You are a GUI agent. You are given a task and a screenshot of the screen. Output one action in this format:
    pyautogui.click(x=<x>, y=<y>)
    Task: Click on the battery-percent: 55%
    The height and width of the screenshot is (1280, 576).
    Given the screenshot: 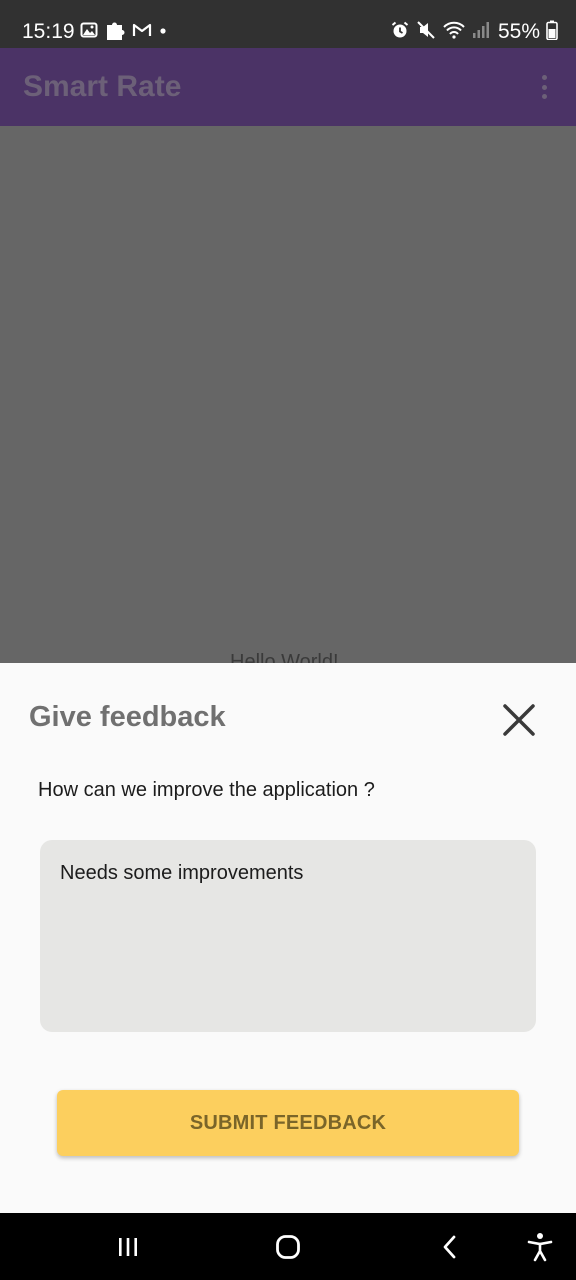 What is the action you would take?
    pyautogui.click(x=518, y=31)
    